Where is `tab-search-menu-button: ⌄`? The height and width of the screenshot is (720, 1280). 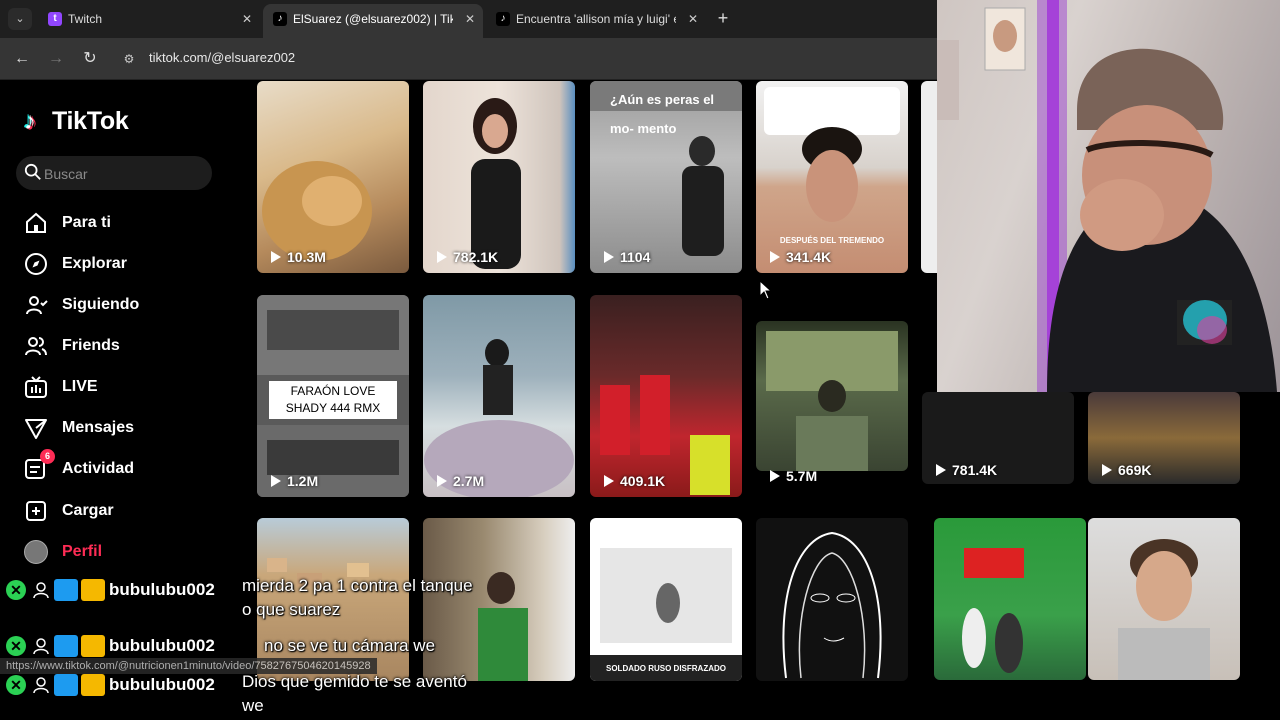 tab-search-menu-button: ⌄ is located at coordinates (20, 19).